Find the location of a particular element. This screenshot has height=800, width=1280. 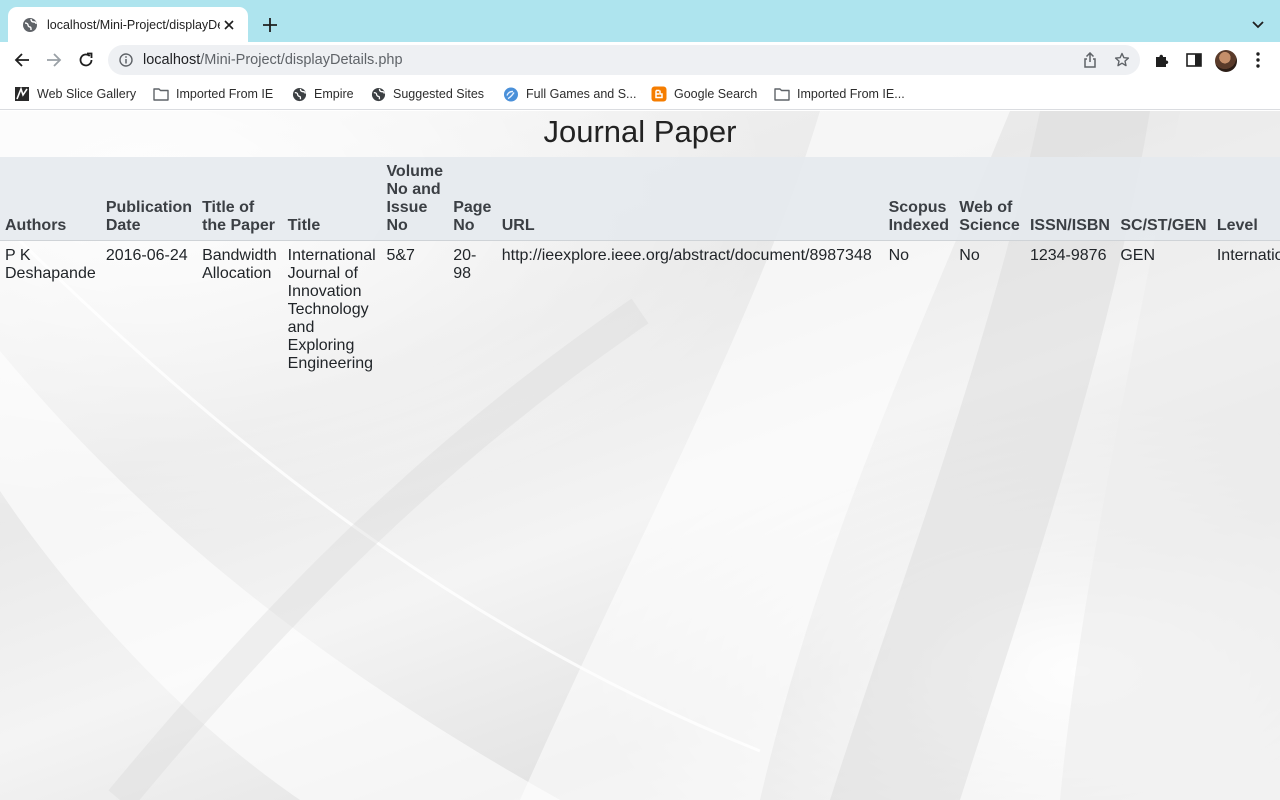

url-path: /Mini-Project/displayDetails.php is located at coordinates (301, 60).